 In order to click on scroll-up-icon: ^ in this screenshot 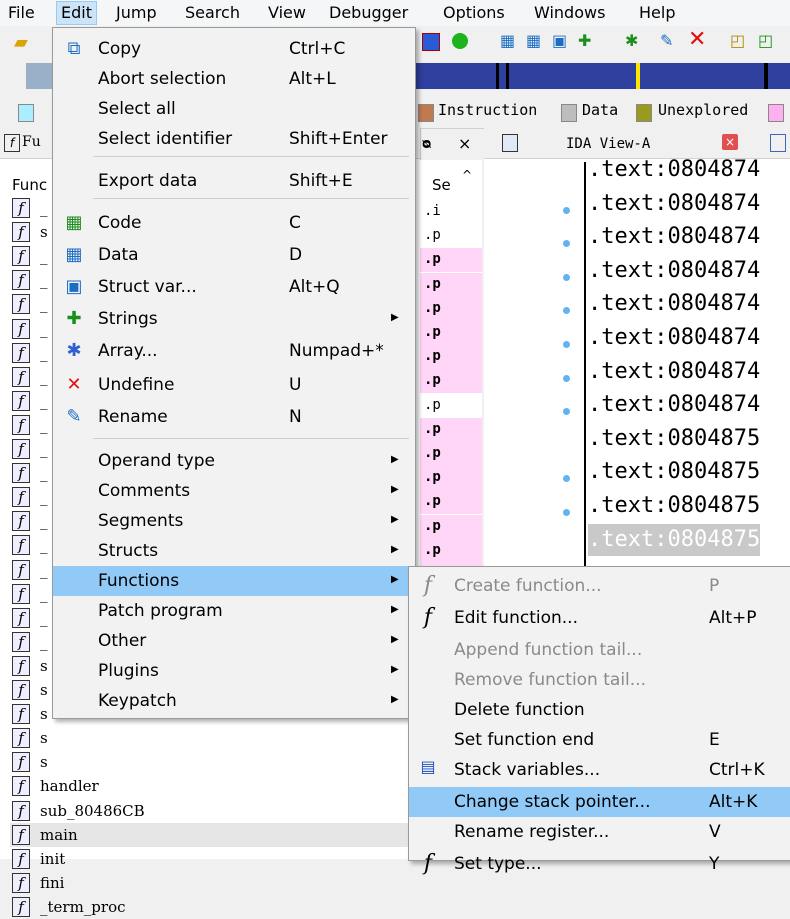, I will do `click(467, 175)`.